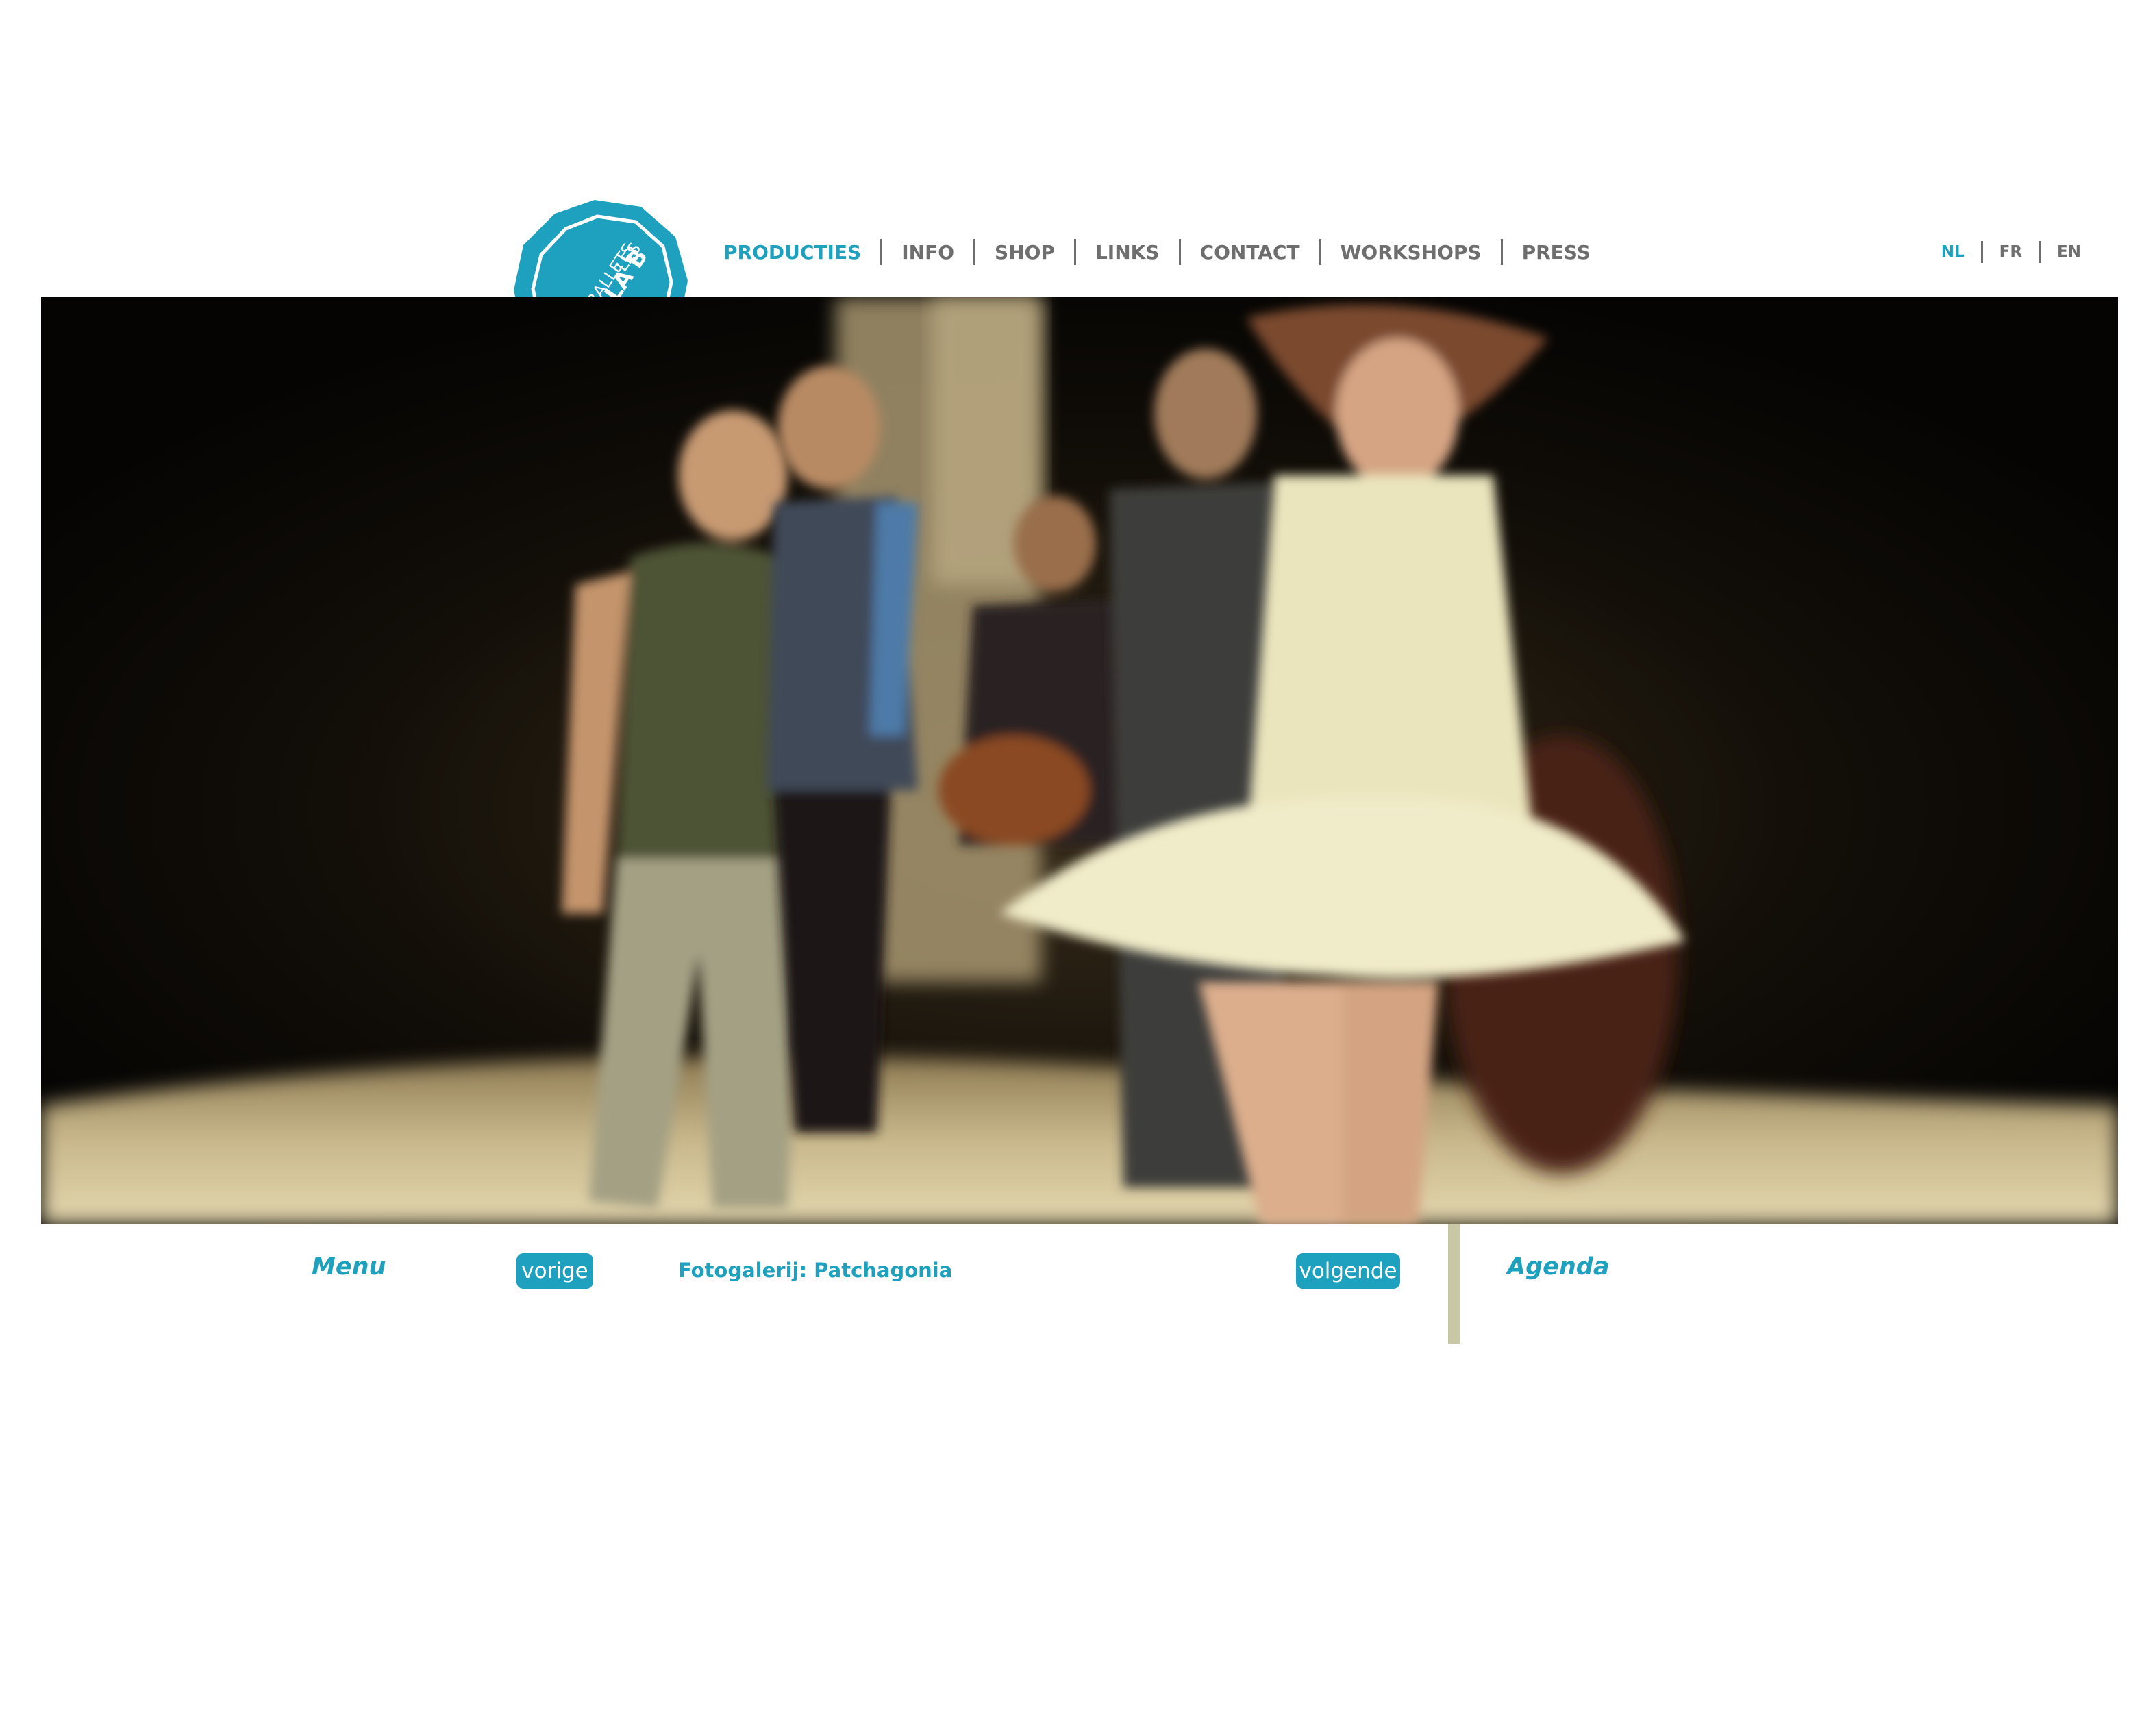  I want to click on language-navigation: NL FR EN, so click(2011, 252).